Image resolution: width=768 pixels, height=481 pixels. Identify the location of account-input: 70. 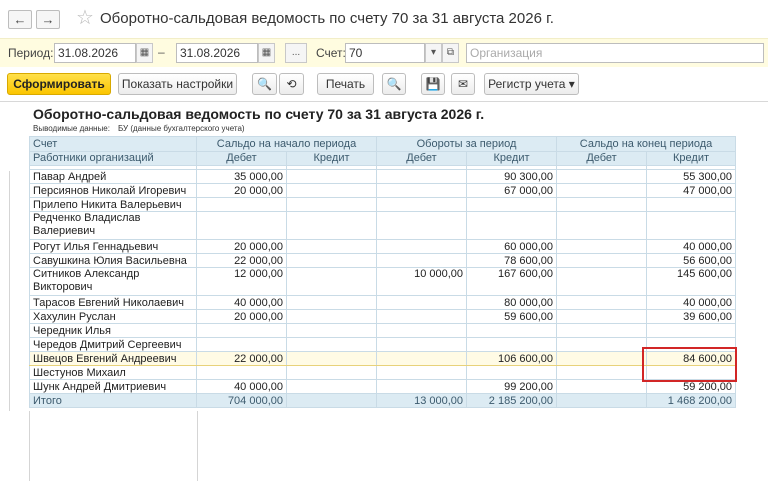
(385, 53).